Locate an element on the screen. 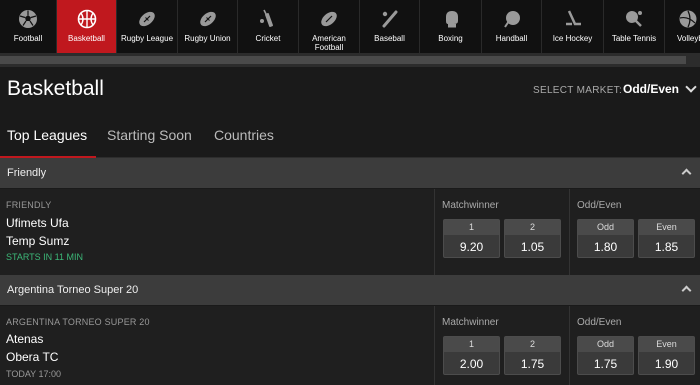 The image size is (700, 385). sport-tab-baseball: Baseball is located at coordinates (390, 26).